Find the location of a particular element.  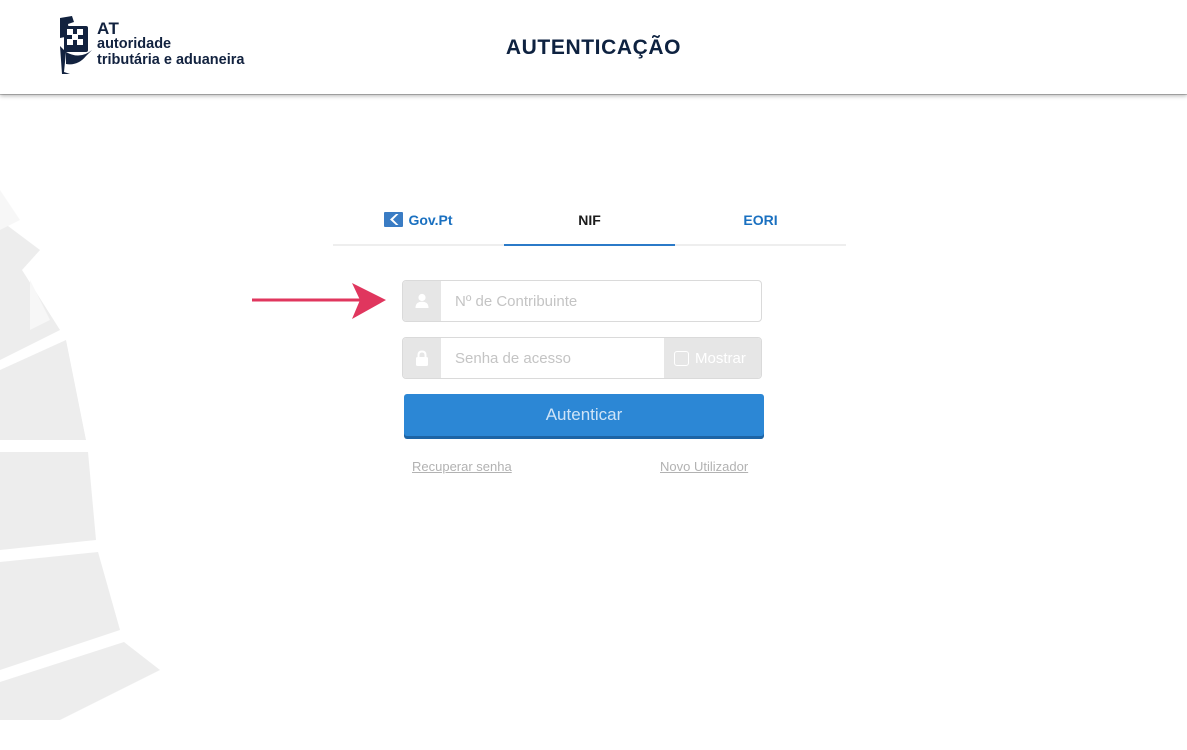

user-icon is located at coordinates (422, 301).